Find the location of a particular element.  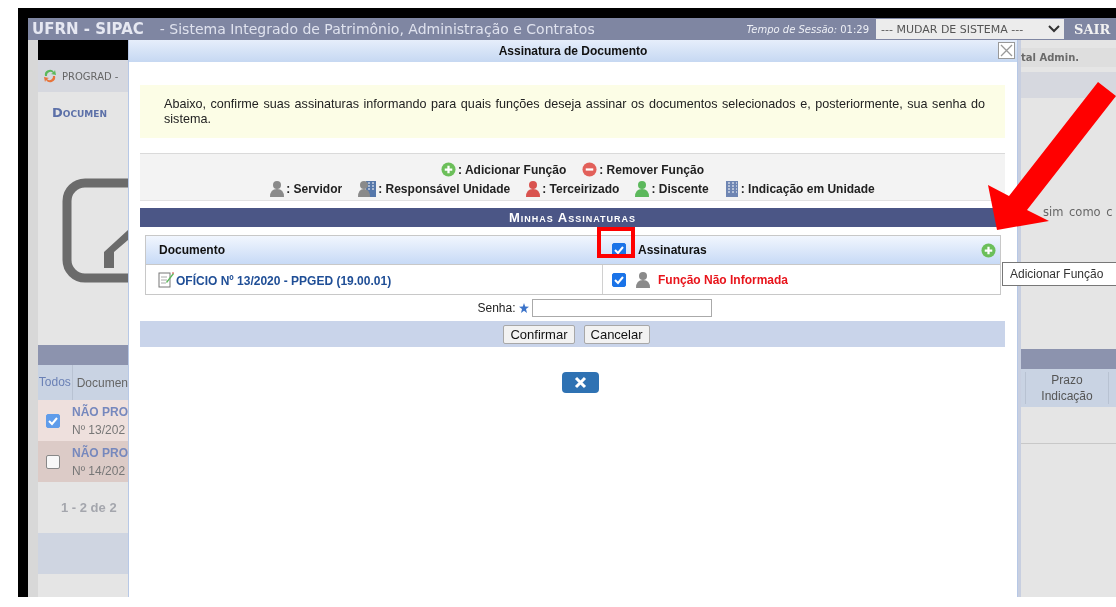

password-label: Senha: is located at coordinates (496, 308).